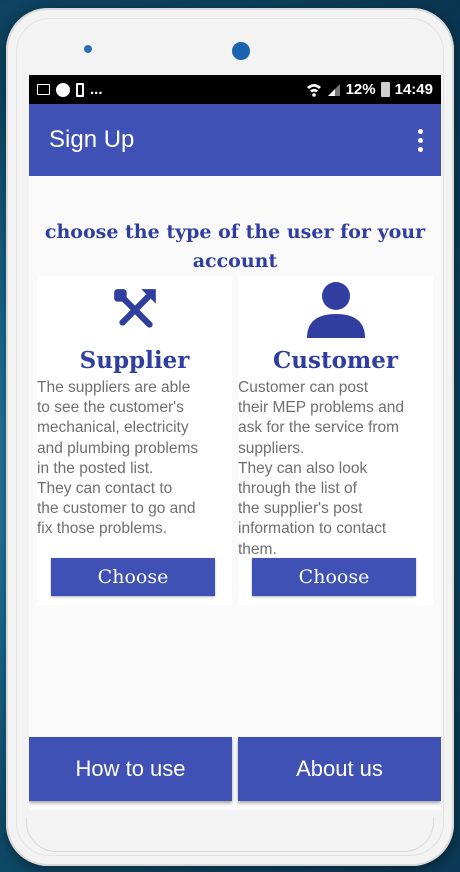 The height and width of the screenshot is (872, 460). Describe the element at coordinates (241, 51) in the screenshot. I see `phone-camera` at that location.